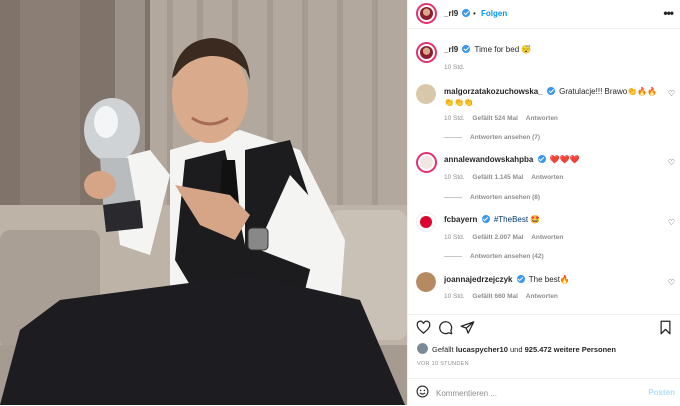  What do you see at coordinates (488, 159) in the screenshot?
I see `comment-username: annalewandowskahpba` at bounding box center [488, 159].